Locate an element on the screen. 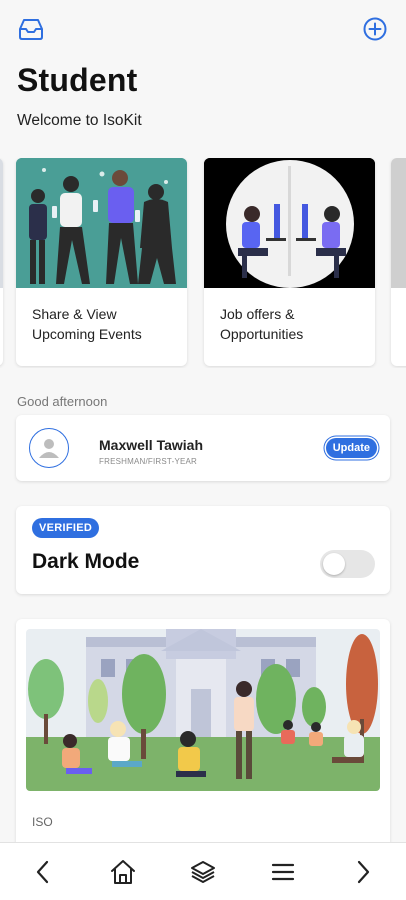 The image size is (406, 900). feature-tag: ISO is located at coordinates (42, 822).